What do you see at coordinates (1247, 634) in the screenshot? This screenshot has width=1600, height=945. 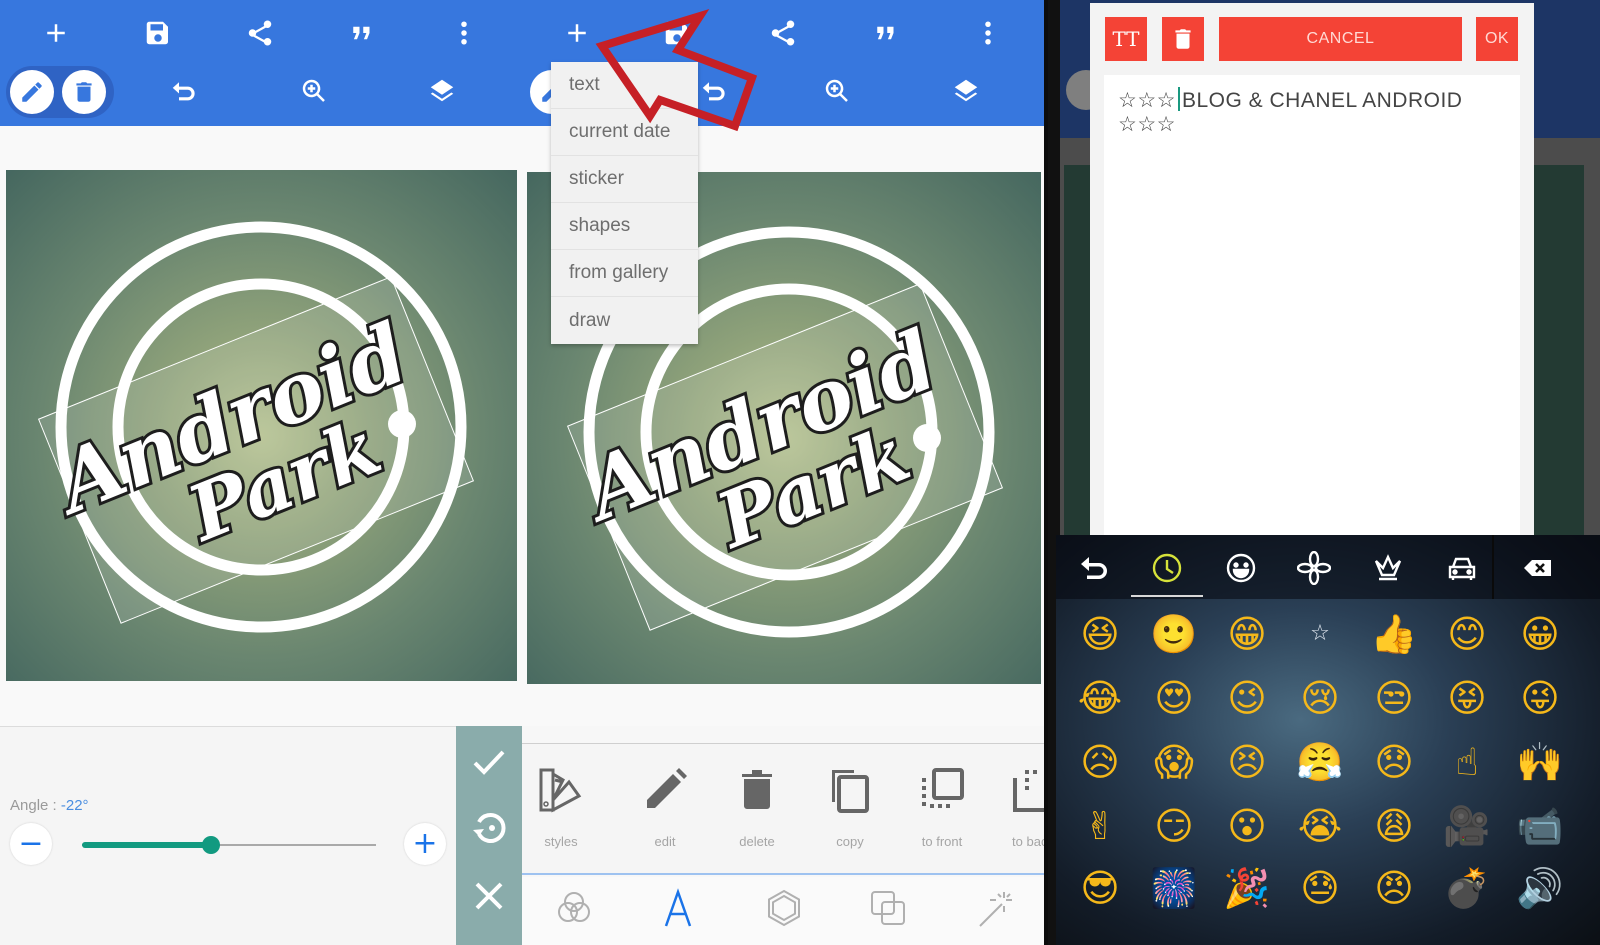 I see `emoji-key: 😁` at bounding box center [1247, 634].